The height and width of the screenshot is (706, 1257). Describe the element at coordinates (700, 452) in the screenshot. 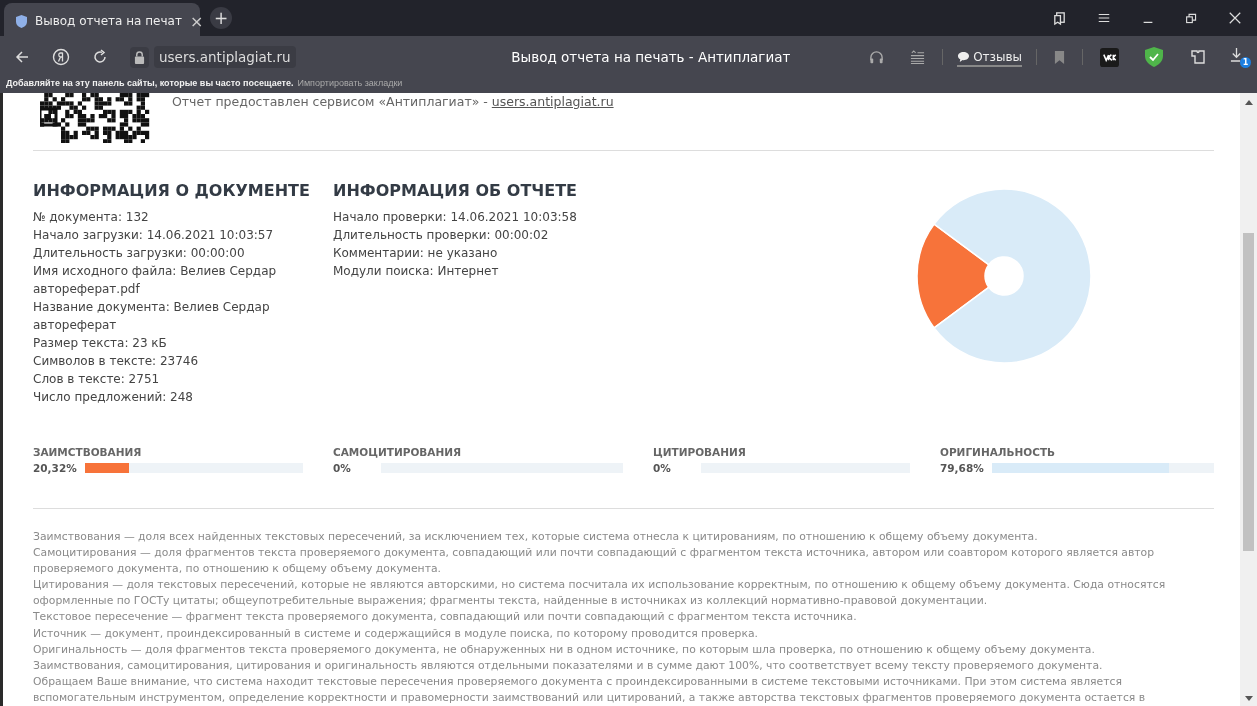

I see `metric-label: ЦИТИРОВАНИЯ` at that location.